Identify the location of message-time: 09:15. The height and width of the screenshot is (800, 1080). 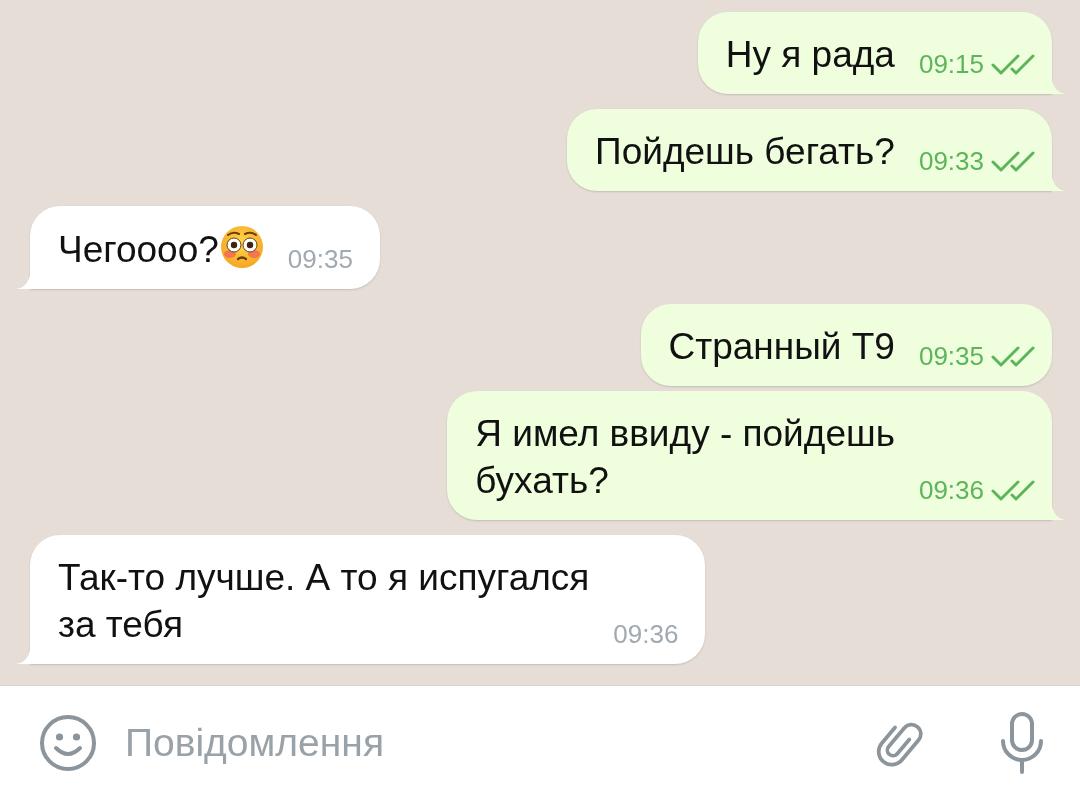
(951, 64).